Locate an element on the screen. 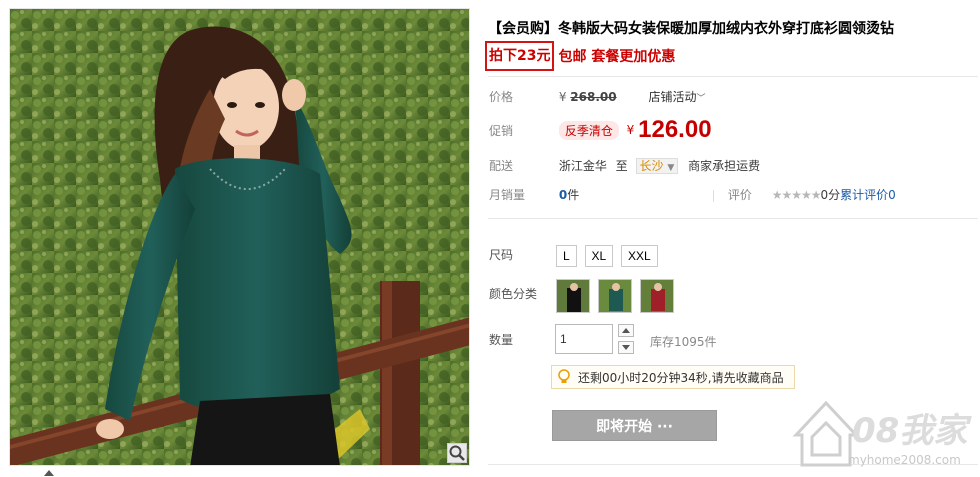 Image resolution: width=980 pixels, height=477 pixels. dropdown-arrow-icon: ﹀ is located at coordinates (701, 99).